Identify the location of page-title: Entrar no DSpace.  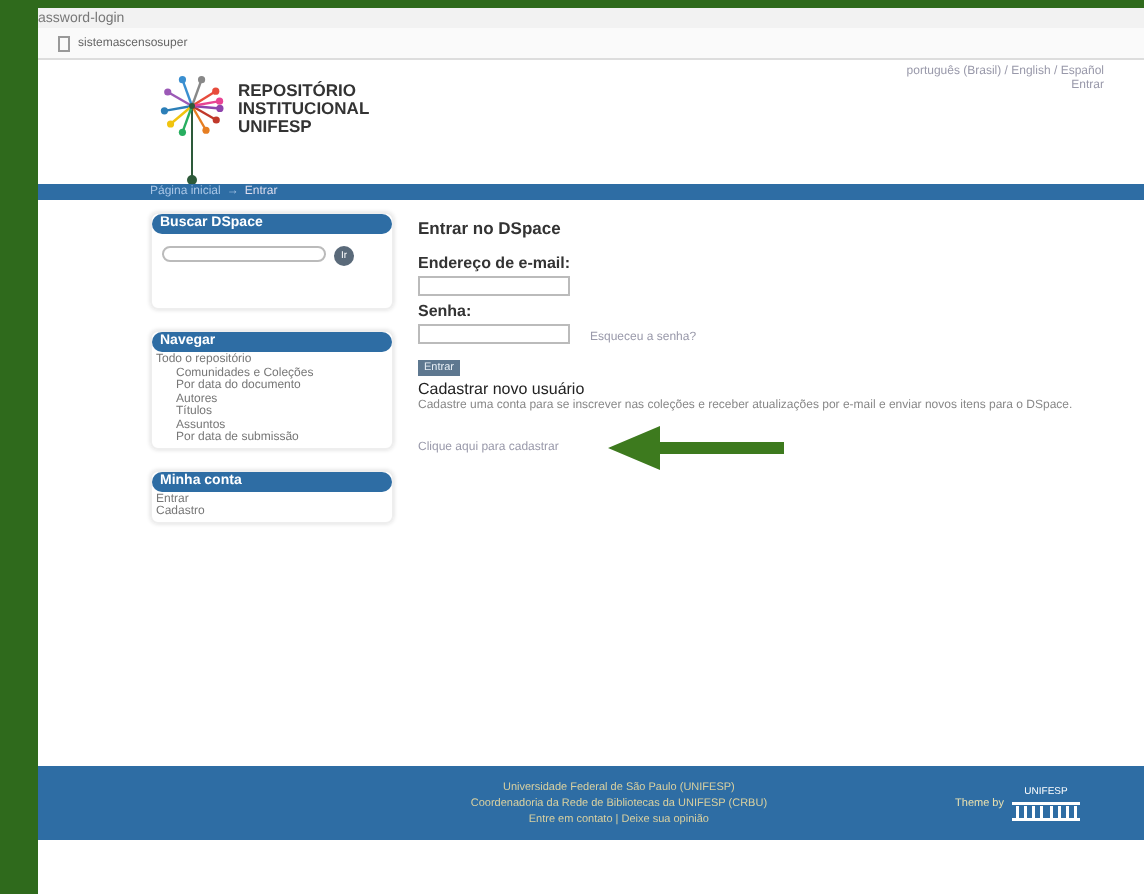
(489, 228).